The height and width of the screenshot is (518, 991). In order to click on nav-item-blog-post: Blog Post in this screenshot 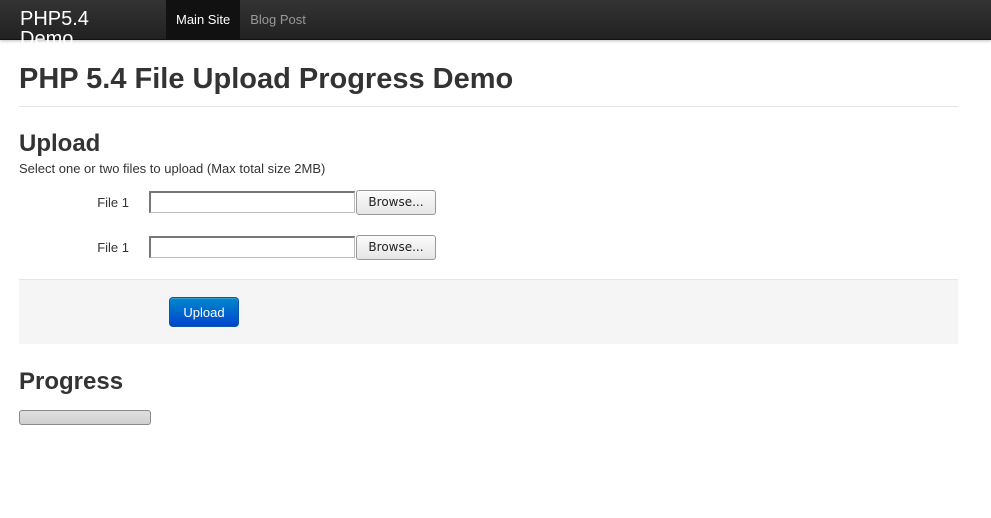, I will do `click(278, 19)`.